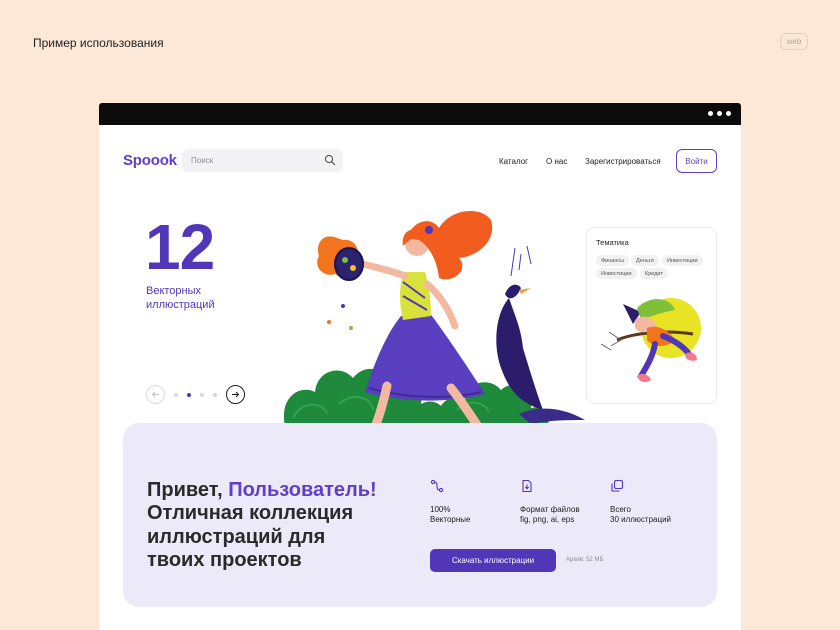 The width and height of the screenshot is (840, 630). Describe the element at coordinates (623, 161) in the screenshot. I see `nav-register: Зарегистрироваться` at that location.